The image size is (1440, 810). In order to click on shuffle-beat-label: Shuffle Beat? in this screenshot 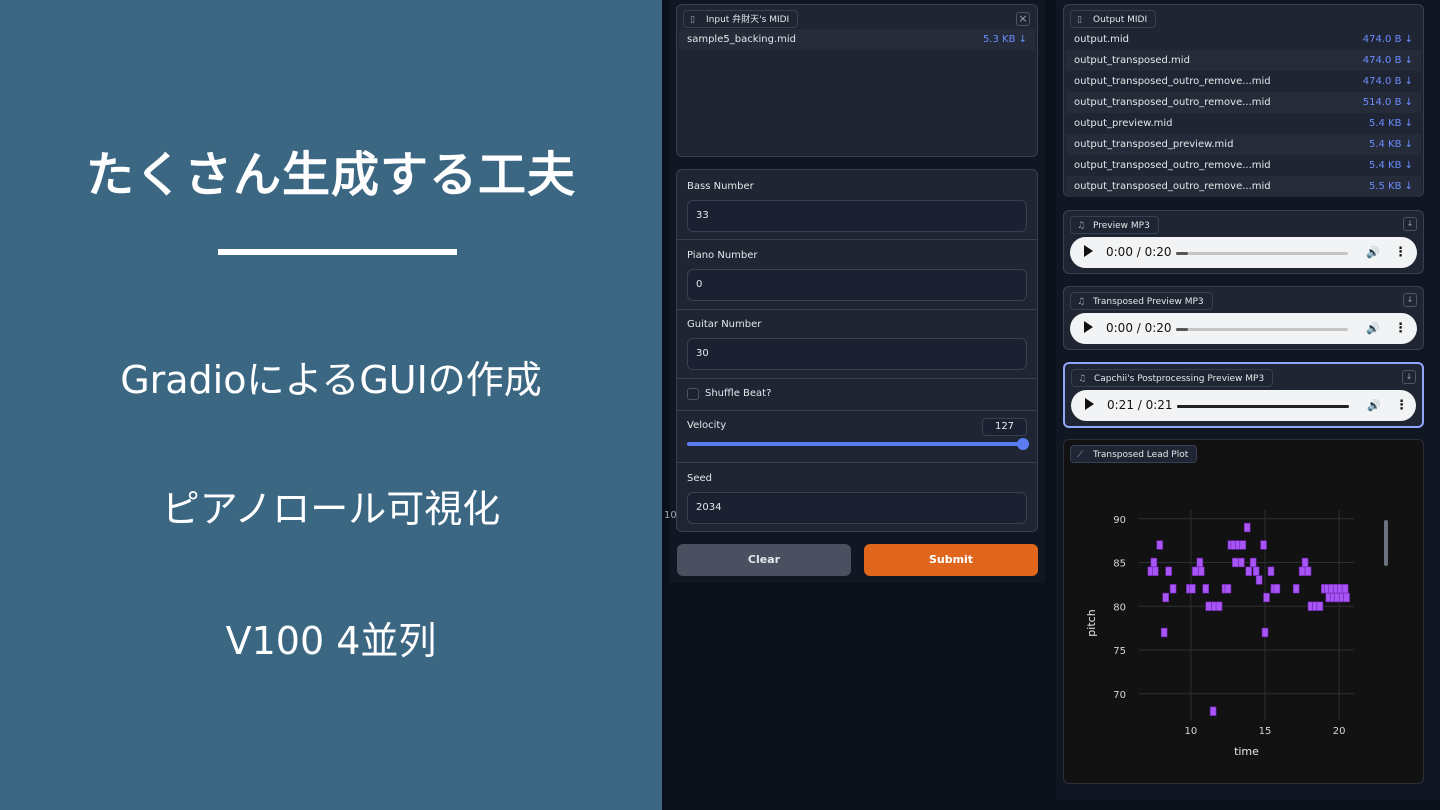, I will do `click(738, 393)`.